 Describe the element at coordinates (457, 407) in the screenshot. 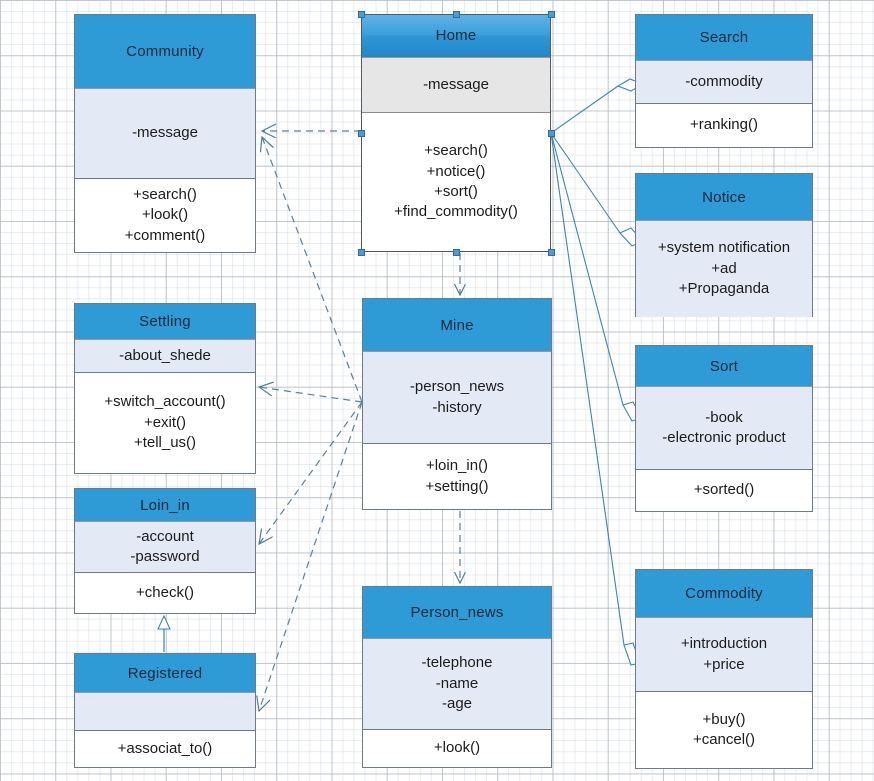

I see `attribute-row: -history` at that location.